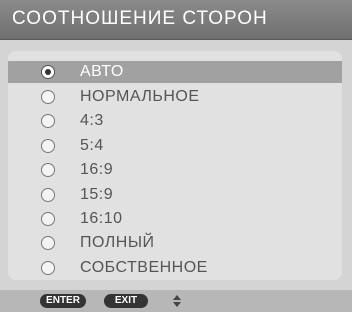  What do you see at coordinates (175, 170) in the screenshot?
I see `option-16-9: 16:9` at bounding box center [175, 170].